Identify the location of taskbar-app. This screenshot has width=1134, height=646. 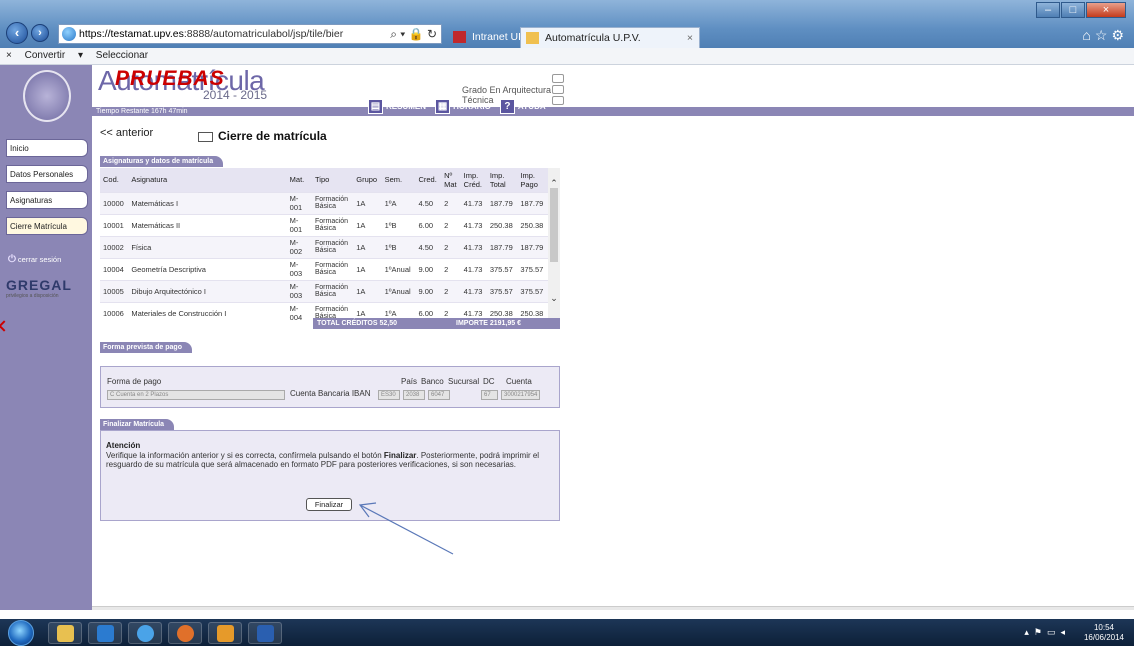
(105, 633).